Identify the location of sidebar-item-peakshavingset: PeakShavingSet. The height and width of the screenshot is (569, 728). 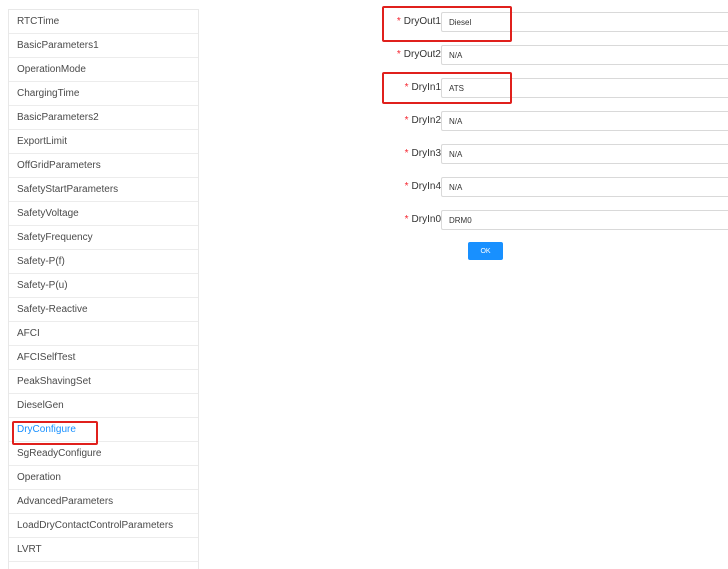
(103, 382).